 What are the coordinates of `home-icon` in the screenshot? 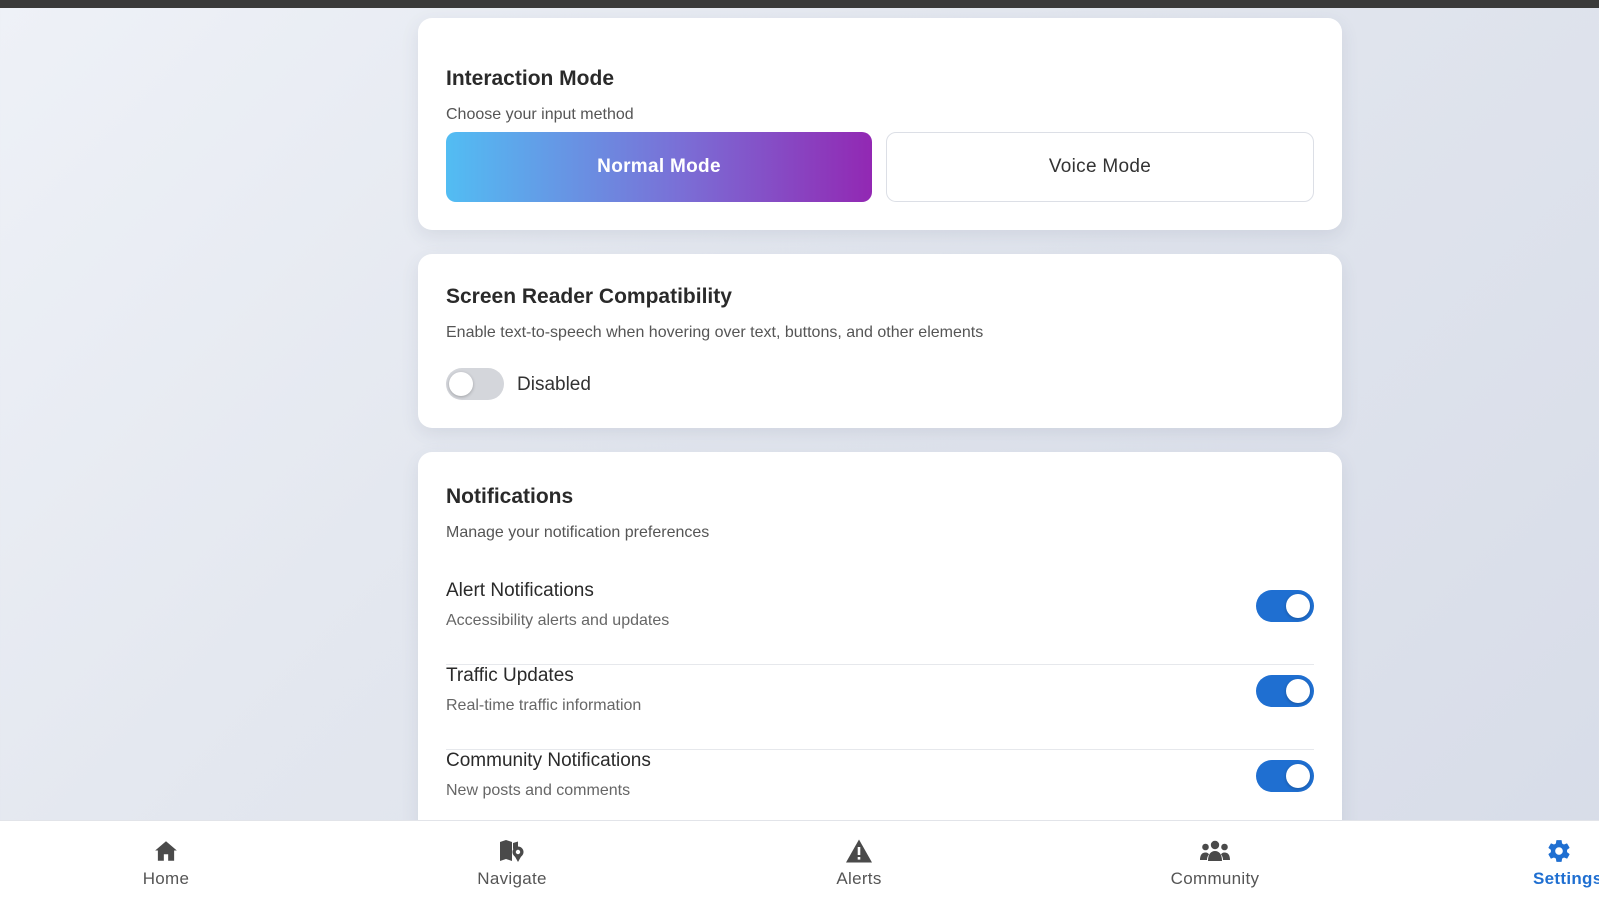 It's located at (166, 851).